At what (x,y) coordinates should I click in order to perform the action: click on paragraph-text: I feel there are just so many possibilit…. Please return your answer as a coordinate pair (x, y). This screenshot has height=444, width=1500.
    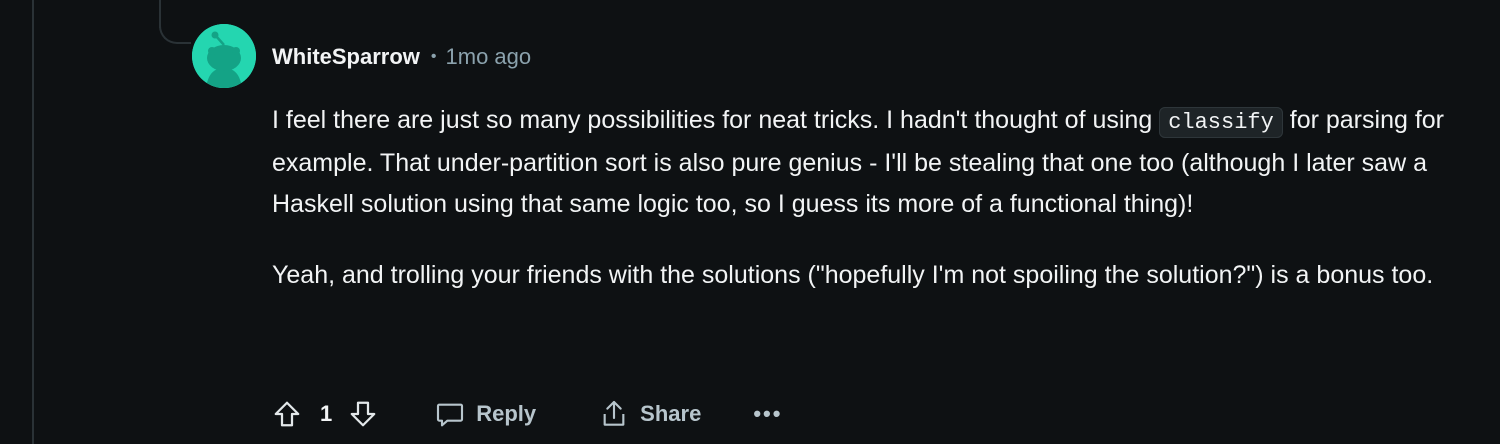
    Looking at the image, I should click on (716, 120).